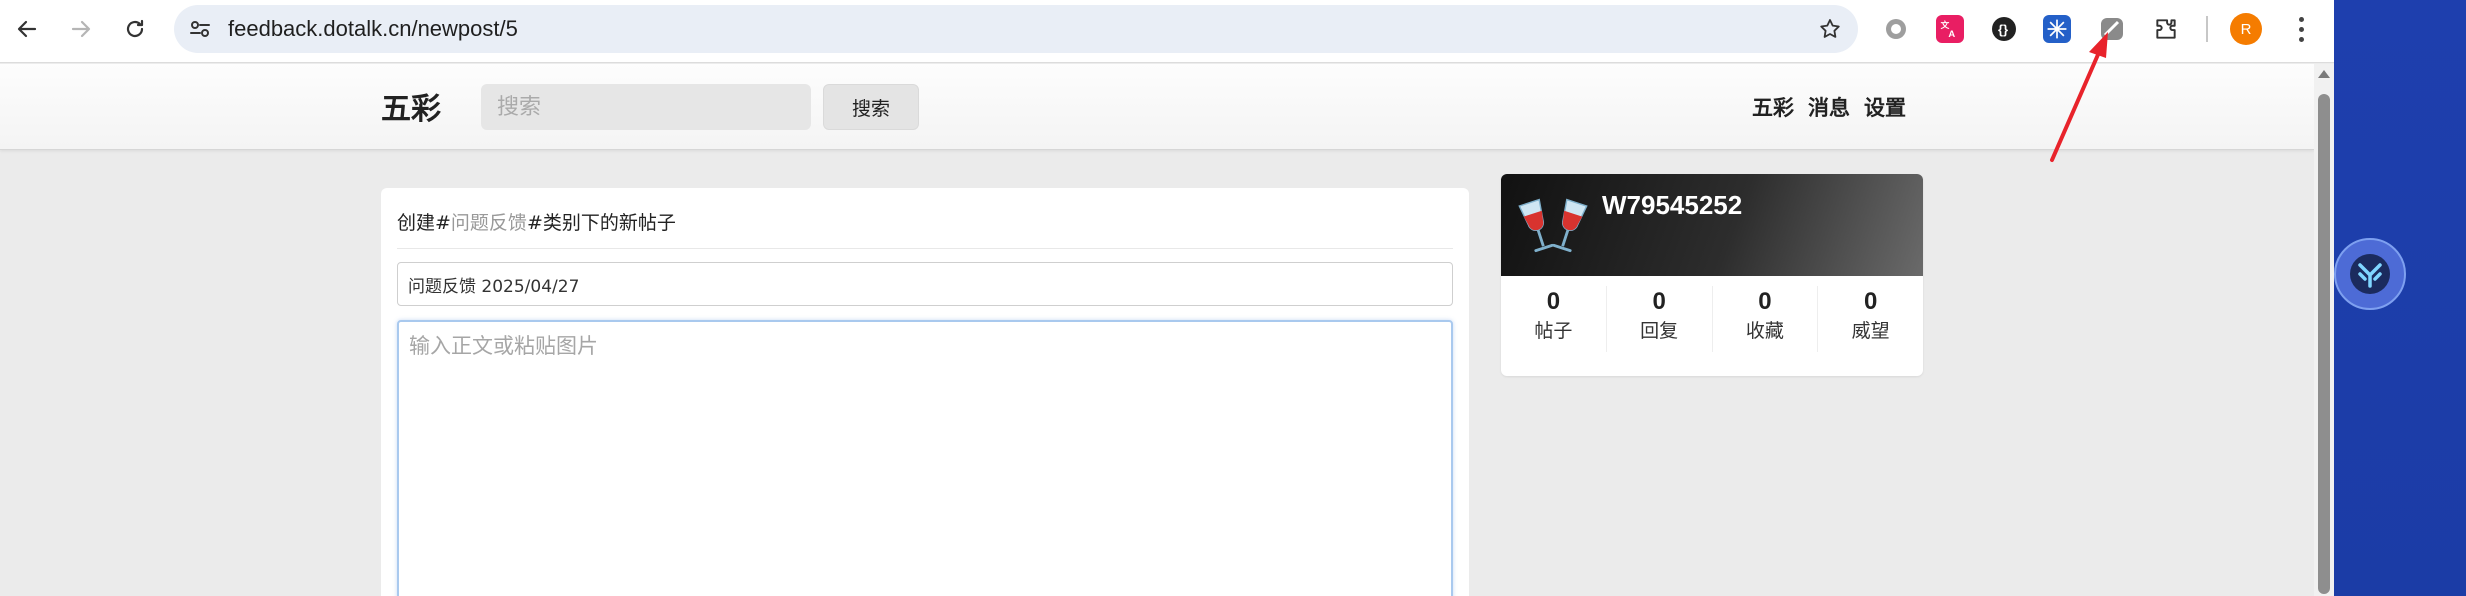 The image size is (2466, 596). I want to click on gray-extension-icon, so click(2112, 29).